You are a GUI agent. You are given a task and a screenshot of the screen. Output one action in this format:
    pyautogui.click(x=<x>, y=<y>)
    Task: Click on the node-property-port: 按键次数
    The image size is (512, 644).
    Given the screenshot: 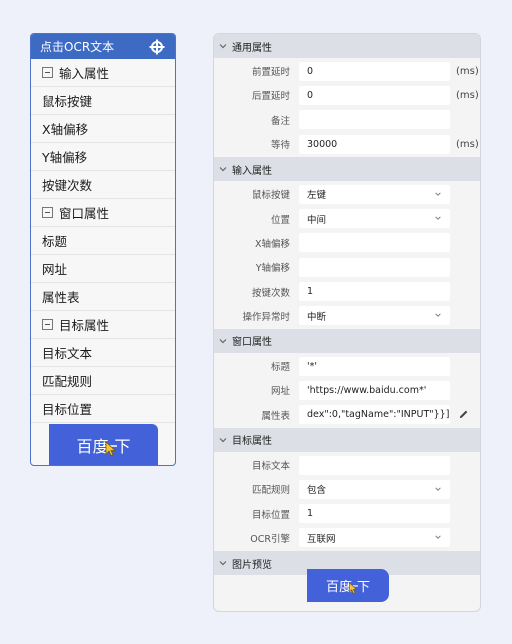 What is the action you would take?
    pyautogui.click(x=103, y=185)
    